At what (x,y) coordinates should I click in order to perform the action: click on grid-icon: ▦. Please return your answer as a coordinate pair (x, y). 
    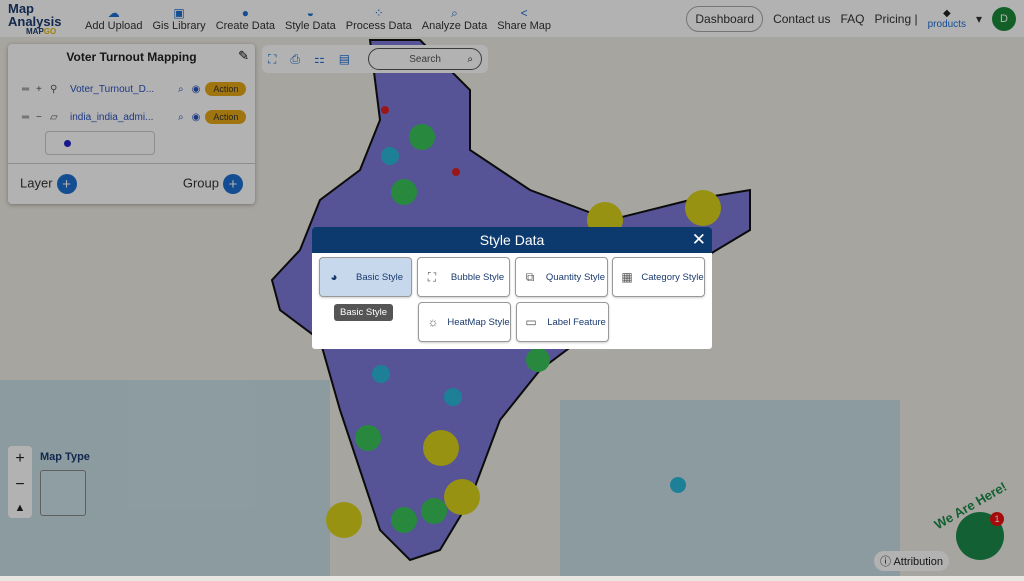
    Looking at the image, I should click on (627, 277).